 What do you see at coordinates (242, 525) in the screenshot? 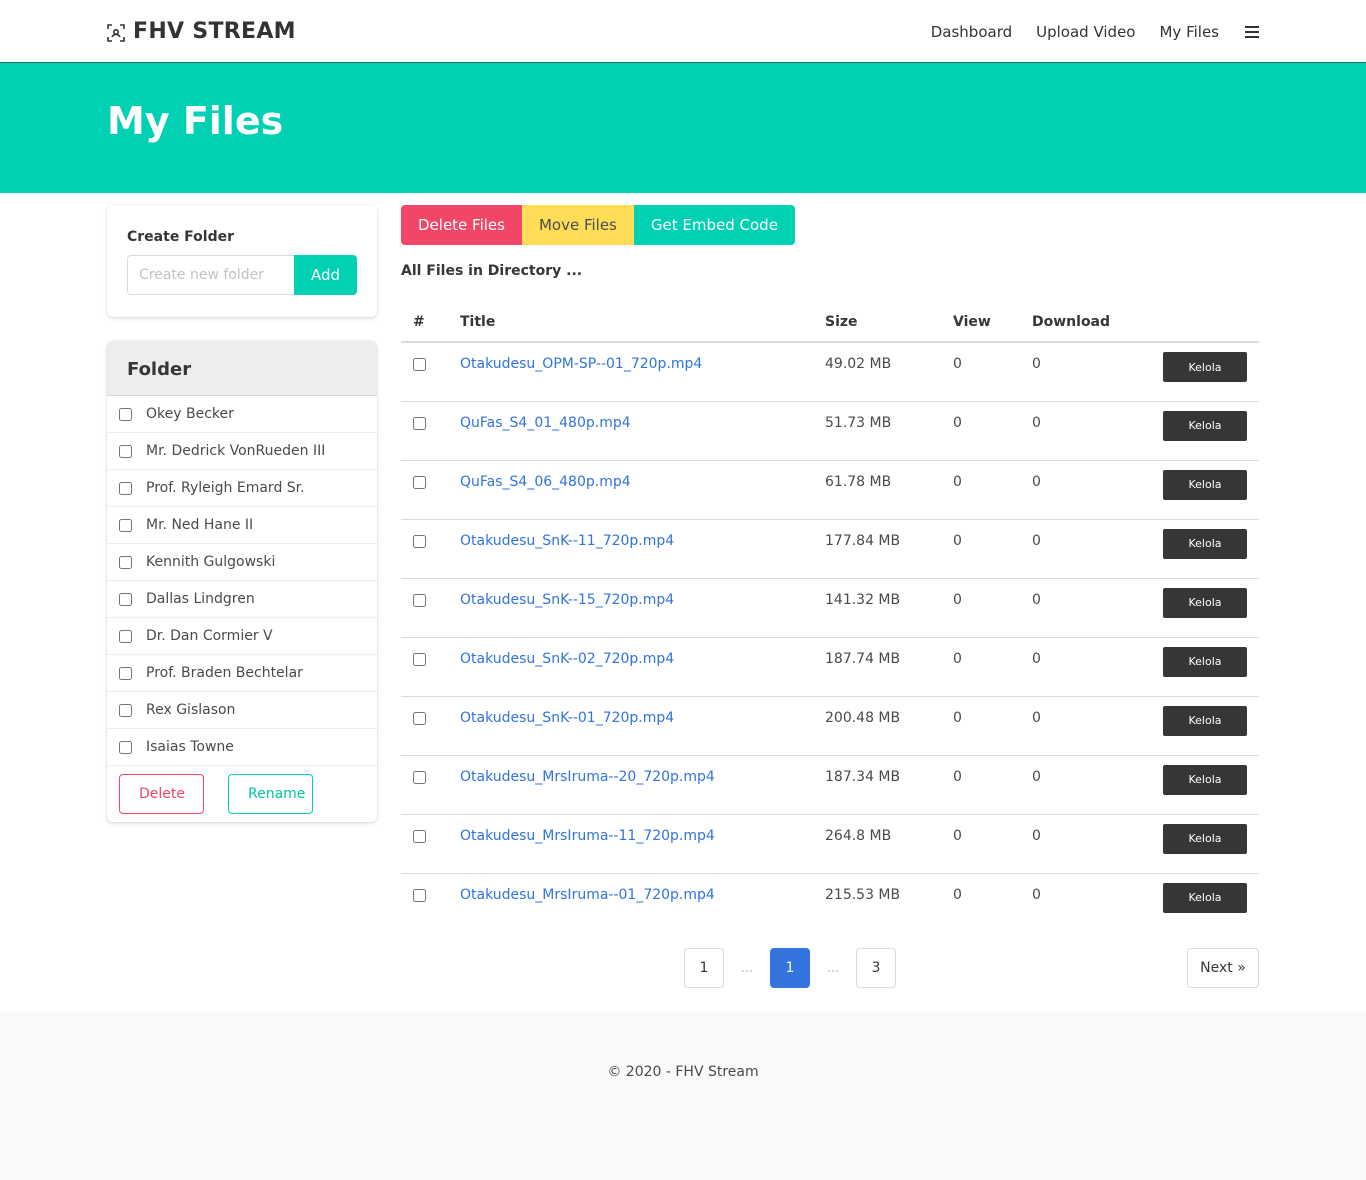
I see `folder-item: Mr. Ned Hane II` at bounding box center [242, 525].